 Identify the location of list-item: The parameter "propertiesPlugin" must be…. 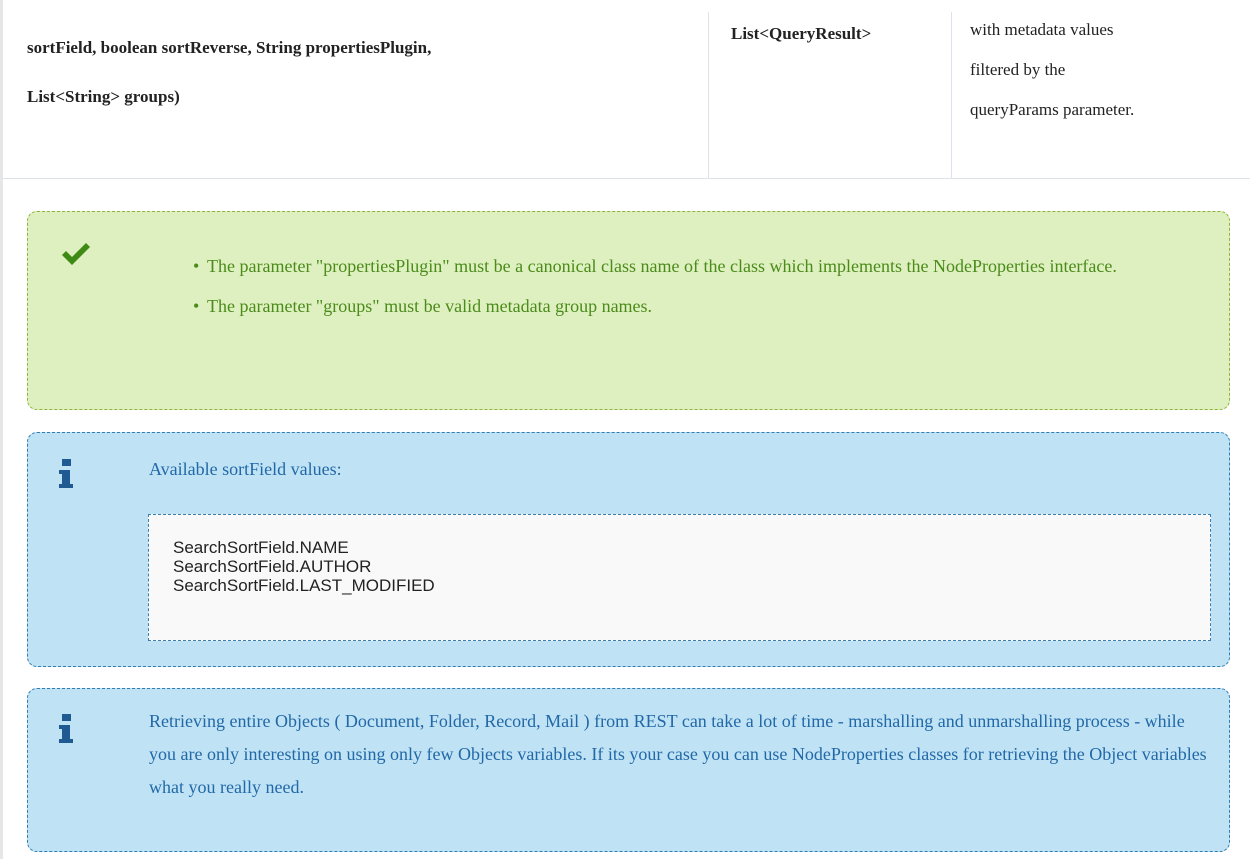
(693, 266).